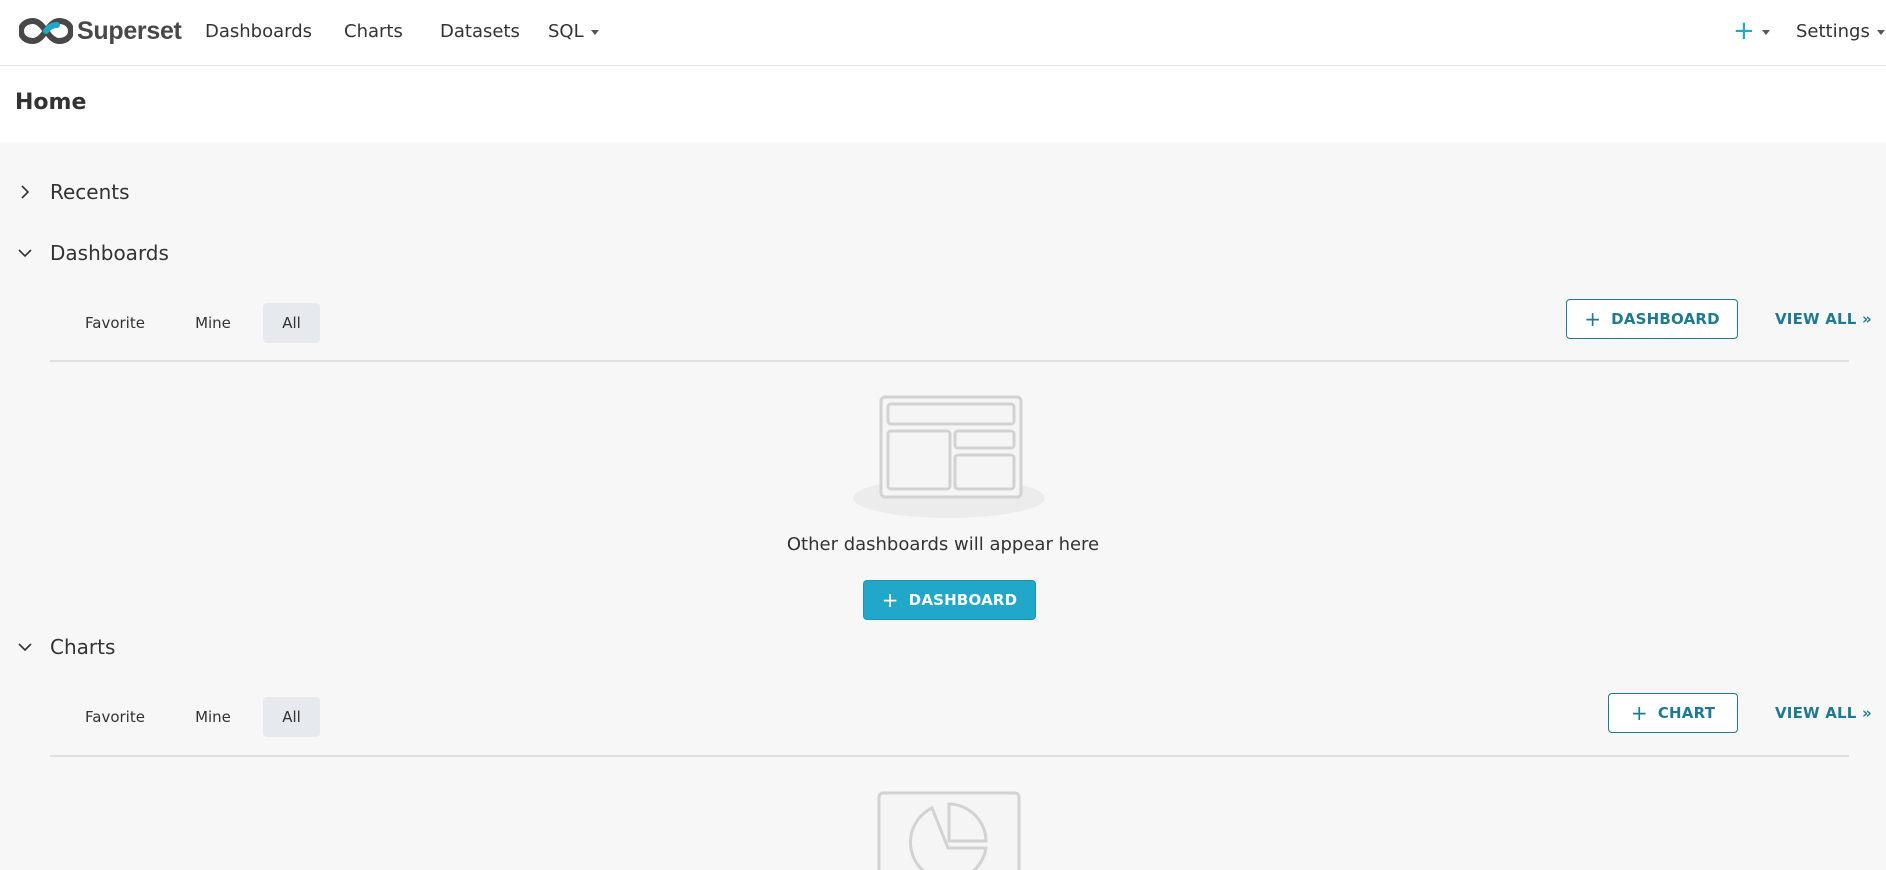 The width and height of the screenshot is (1886, 870). I want to click on nav-dashboards: Dashboards, so click(258, 31).